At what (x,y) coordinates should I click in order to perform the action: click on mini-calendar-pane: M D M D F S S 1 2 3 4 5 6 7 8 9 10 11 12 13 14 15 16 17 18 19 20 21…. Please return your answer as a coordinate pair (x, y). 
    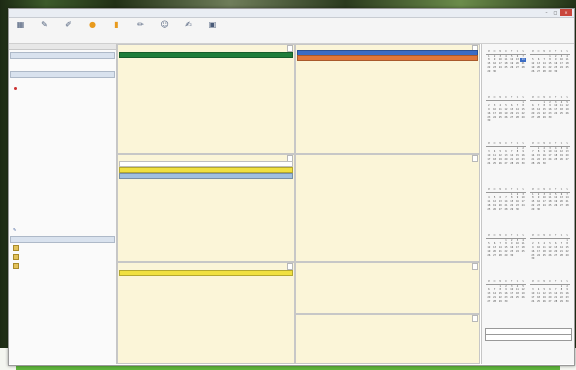
    Looking at the image, I should click on (527, 204).